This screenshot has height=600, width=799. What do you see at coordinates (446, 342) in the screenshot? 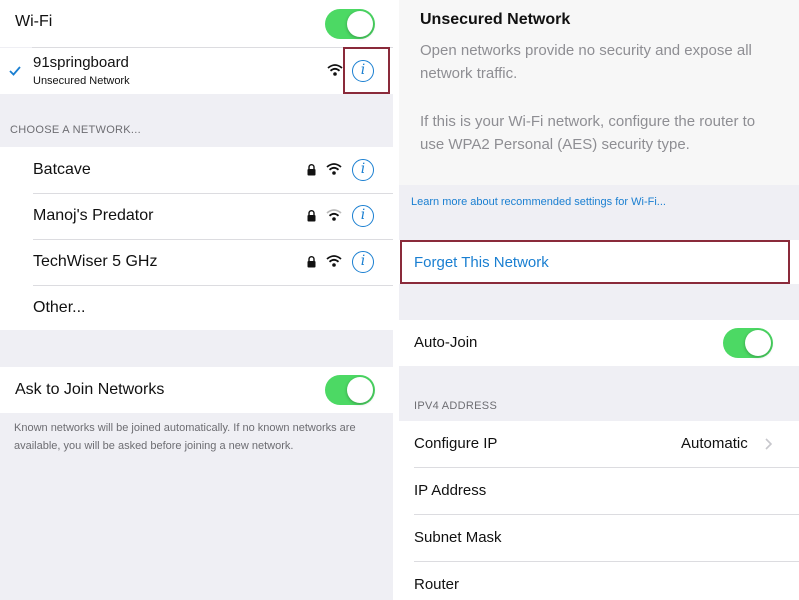
I see `auto-join-label: Auto-Join` at bounding box center [446, 342].